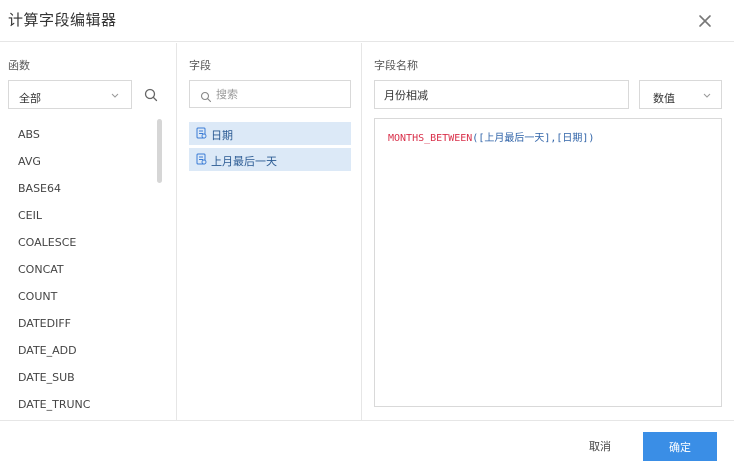  What do you see at coordinates (200, 65) in the screenshot?
I see `fields-label: 字段` at bounding box center [200, 65].